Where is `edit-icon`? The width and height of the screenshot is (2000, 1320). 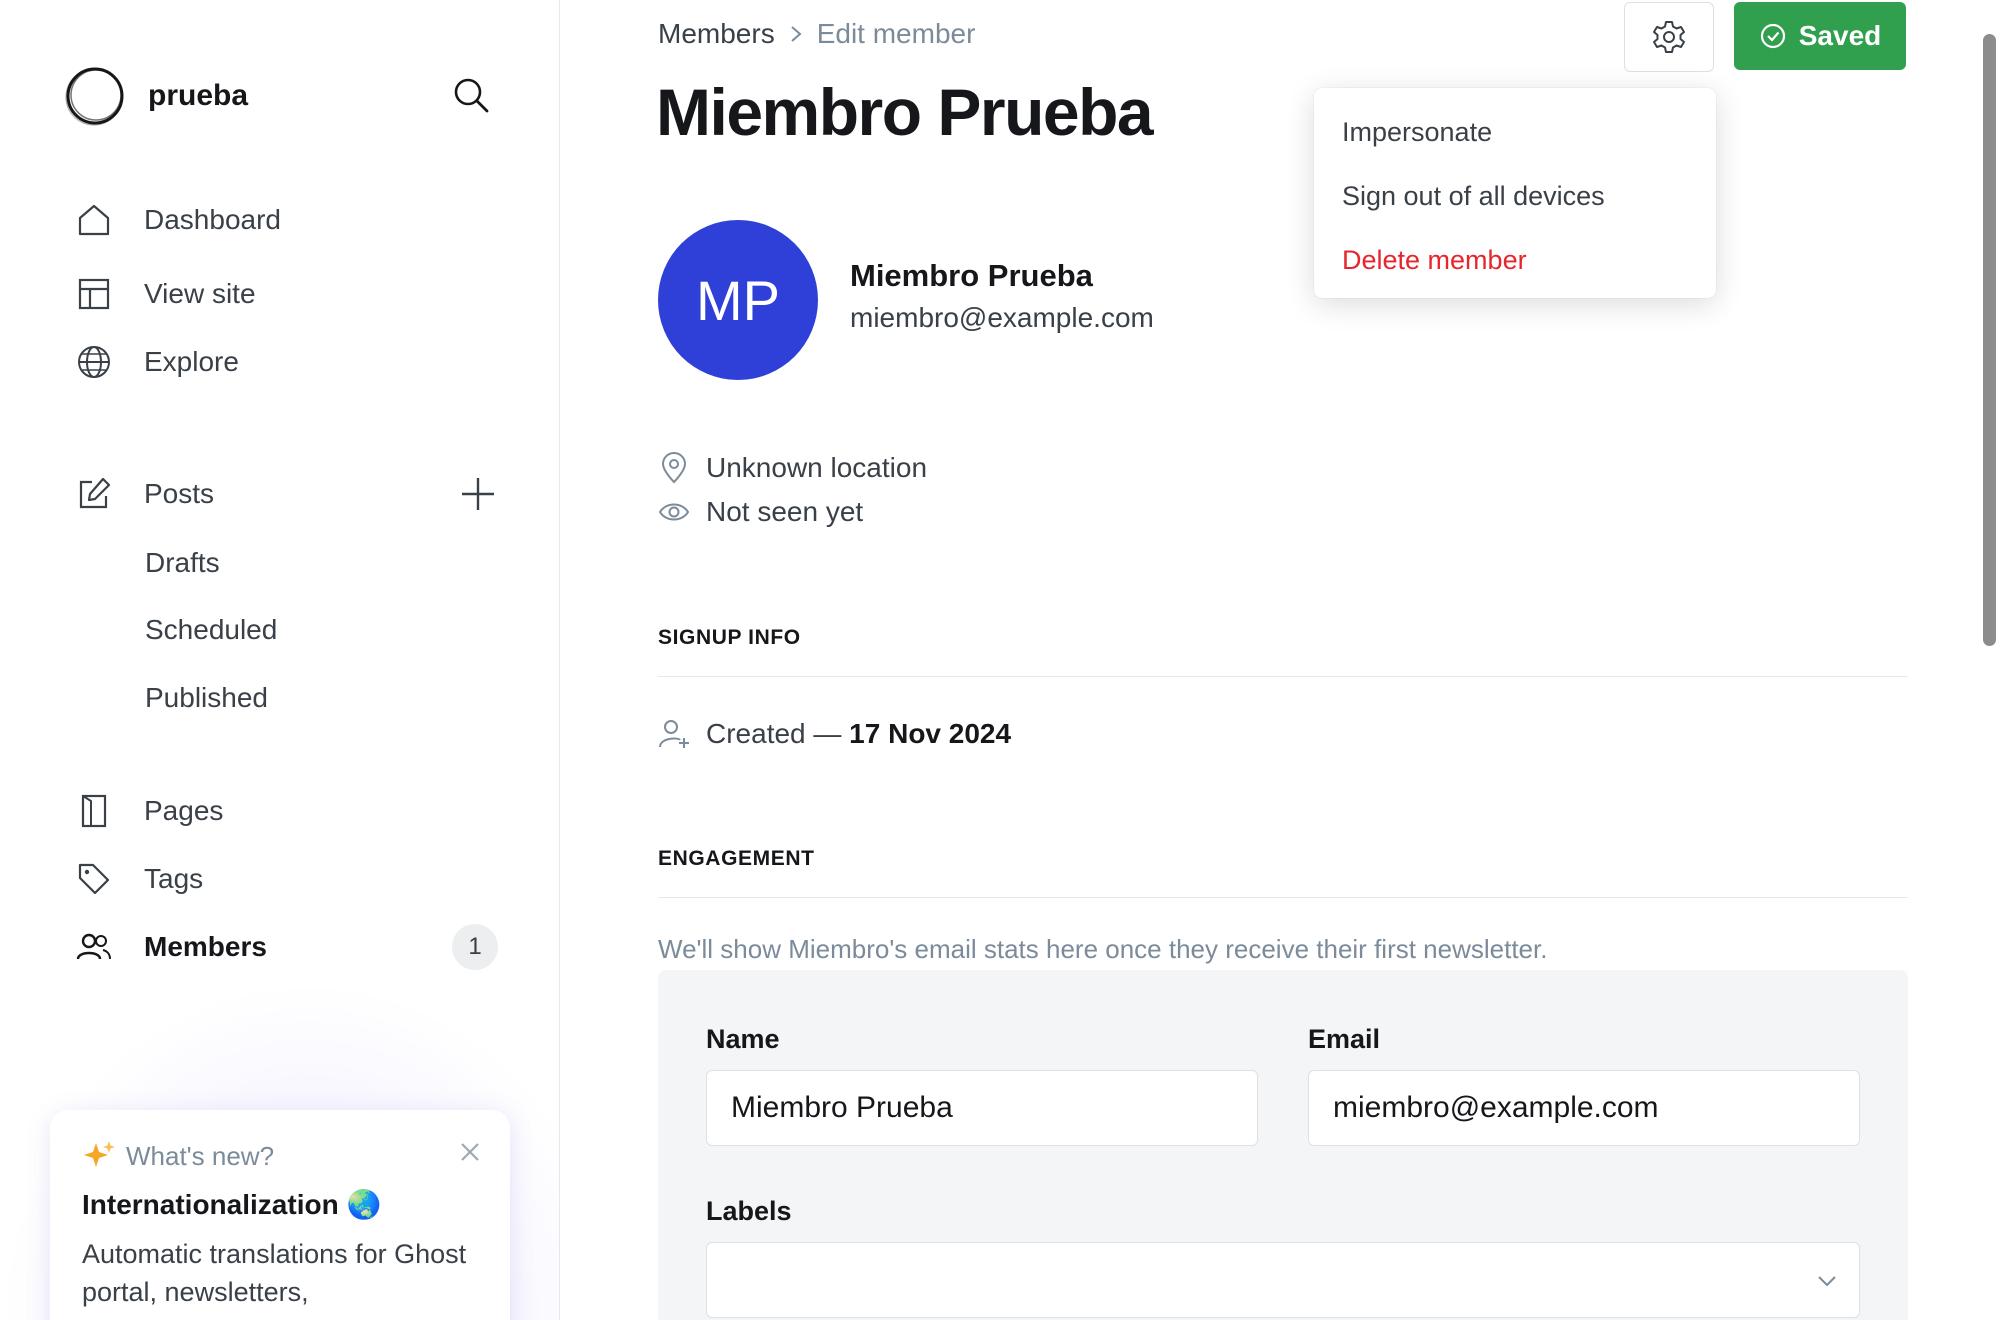
edit-icon is located at coordinates (94, 494).